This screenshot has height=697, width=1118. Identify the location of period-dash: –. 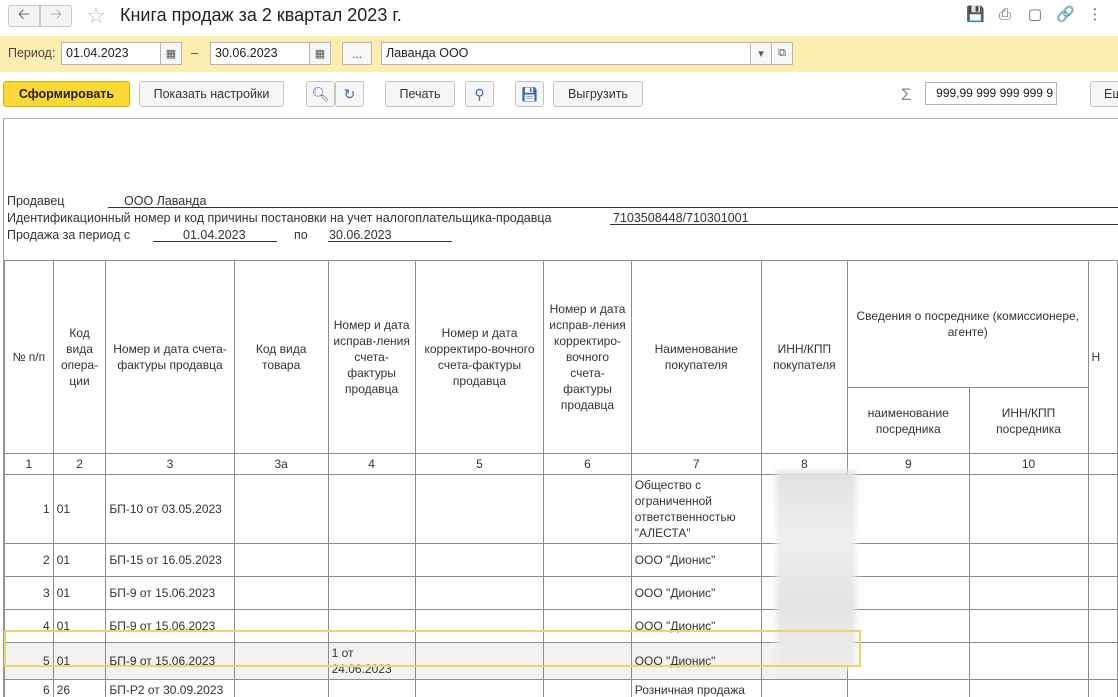
(194, 53).